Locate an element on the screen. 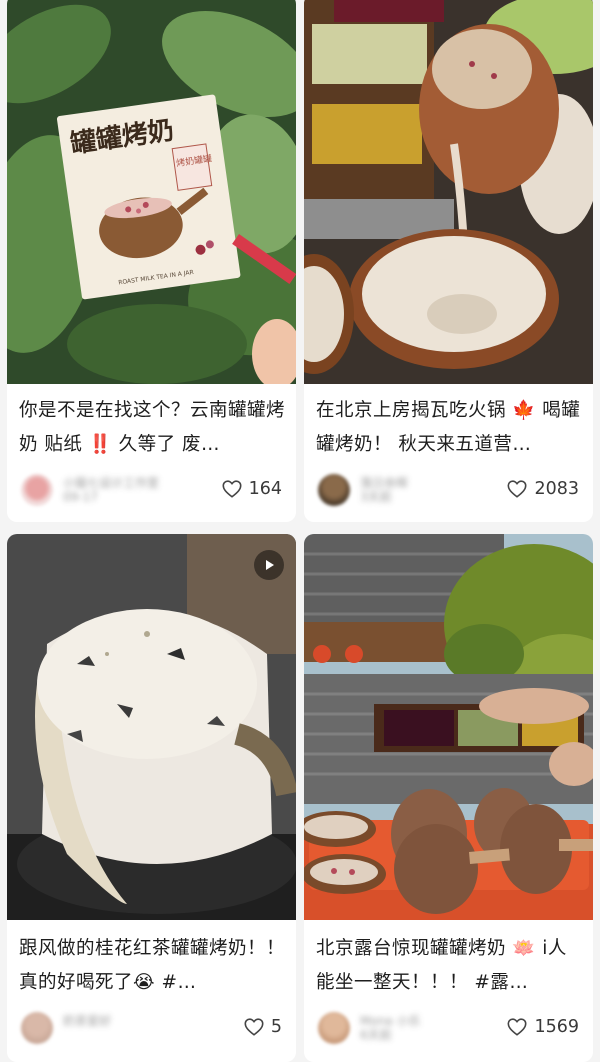  card-2-meta: 落日余晖 3天前 2083 is located at coordinates (449, 490).